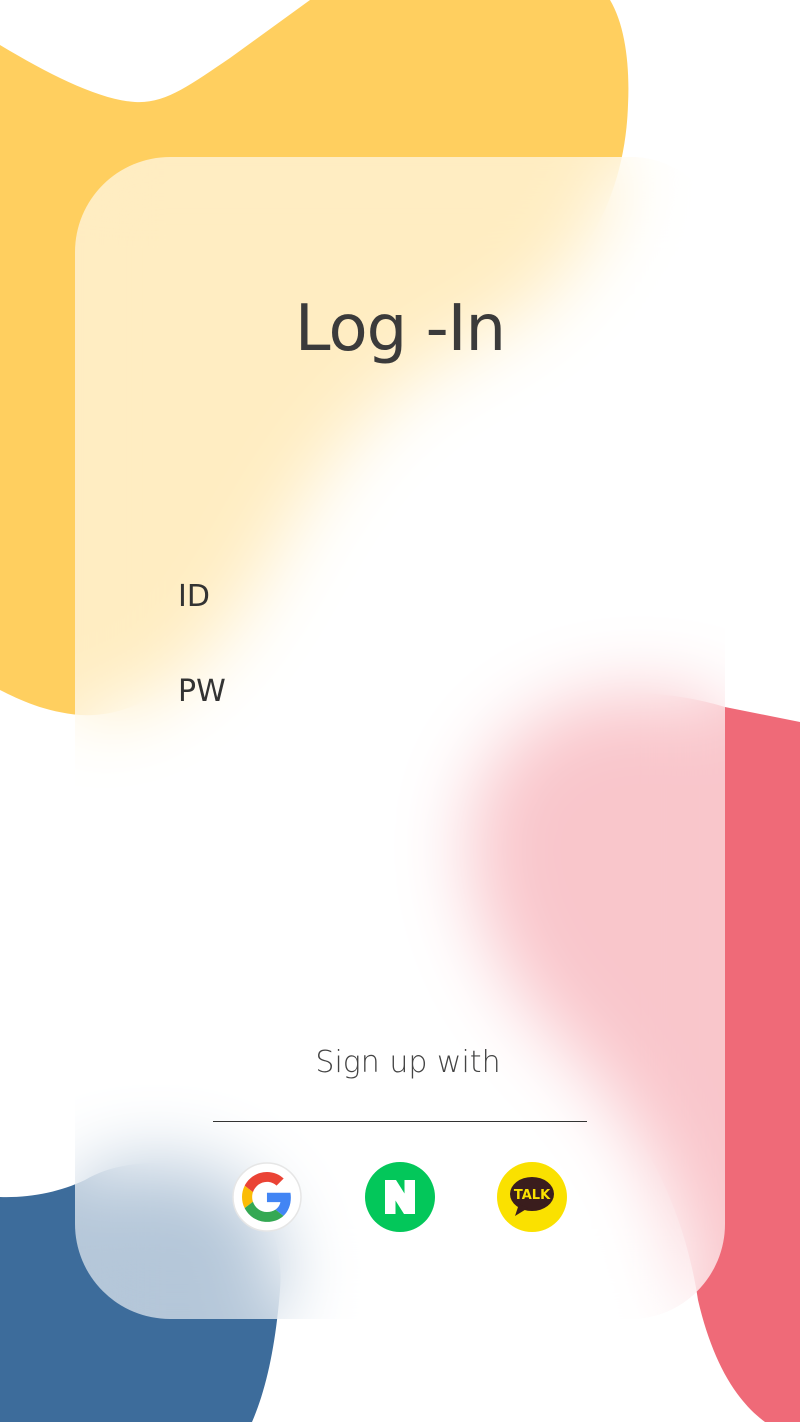  Describe the element at coordinates (462, 695) in the screenshot. I see `pw-input` at that location.